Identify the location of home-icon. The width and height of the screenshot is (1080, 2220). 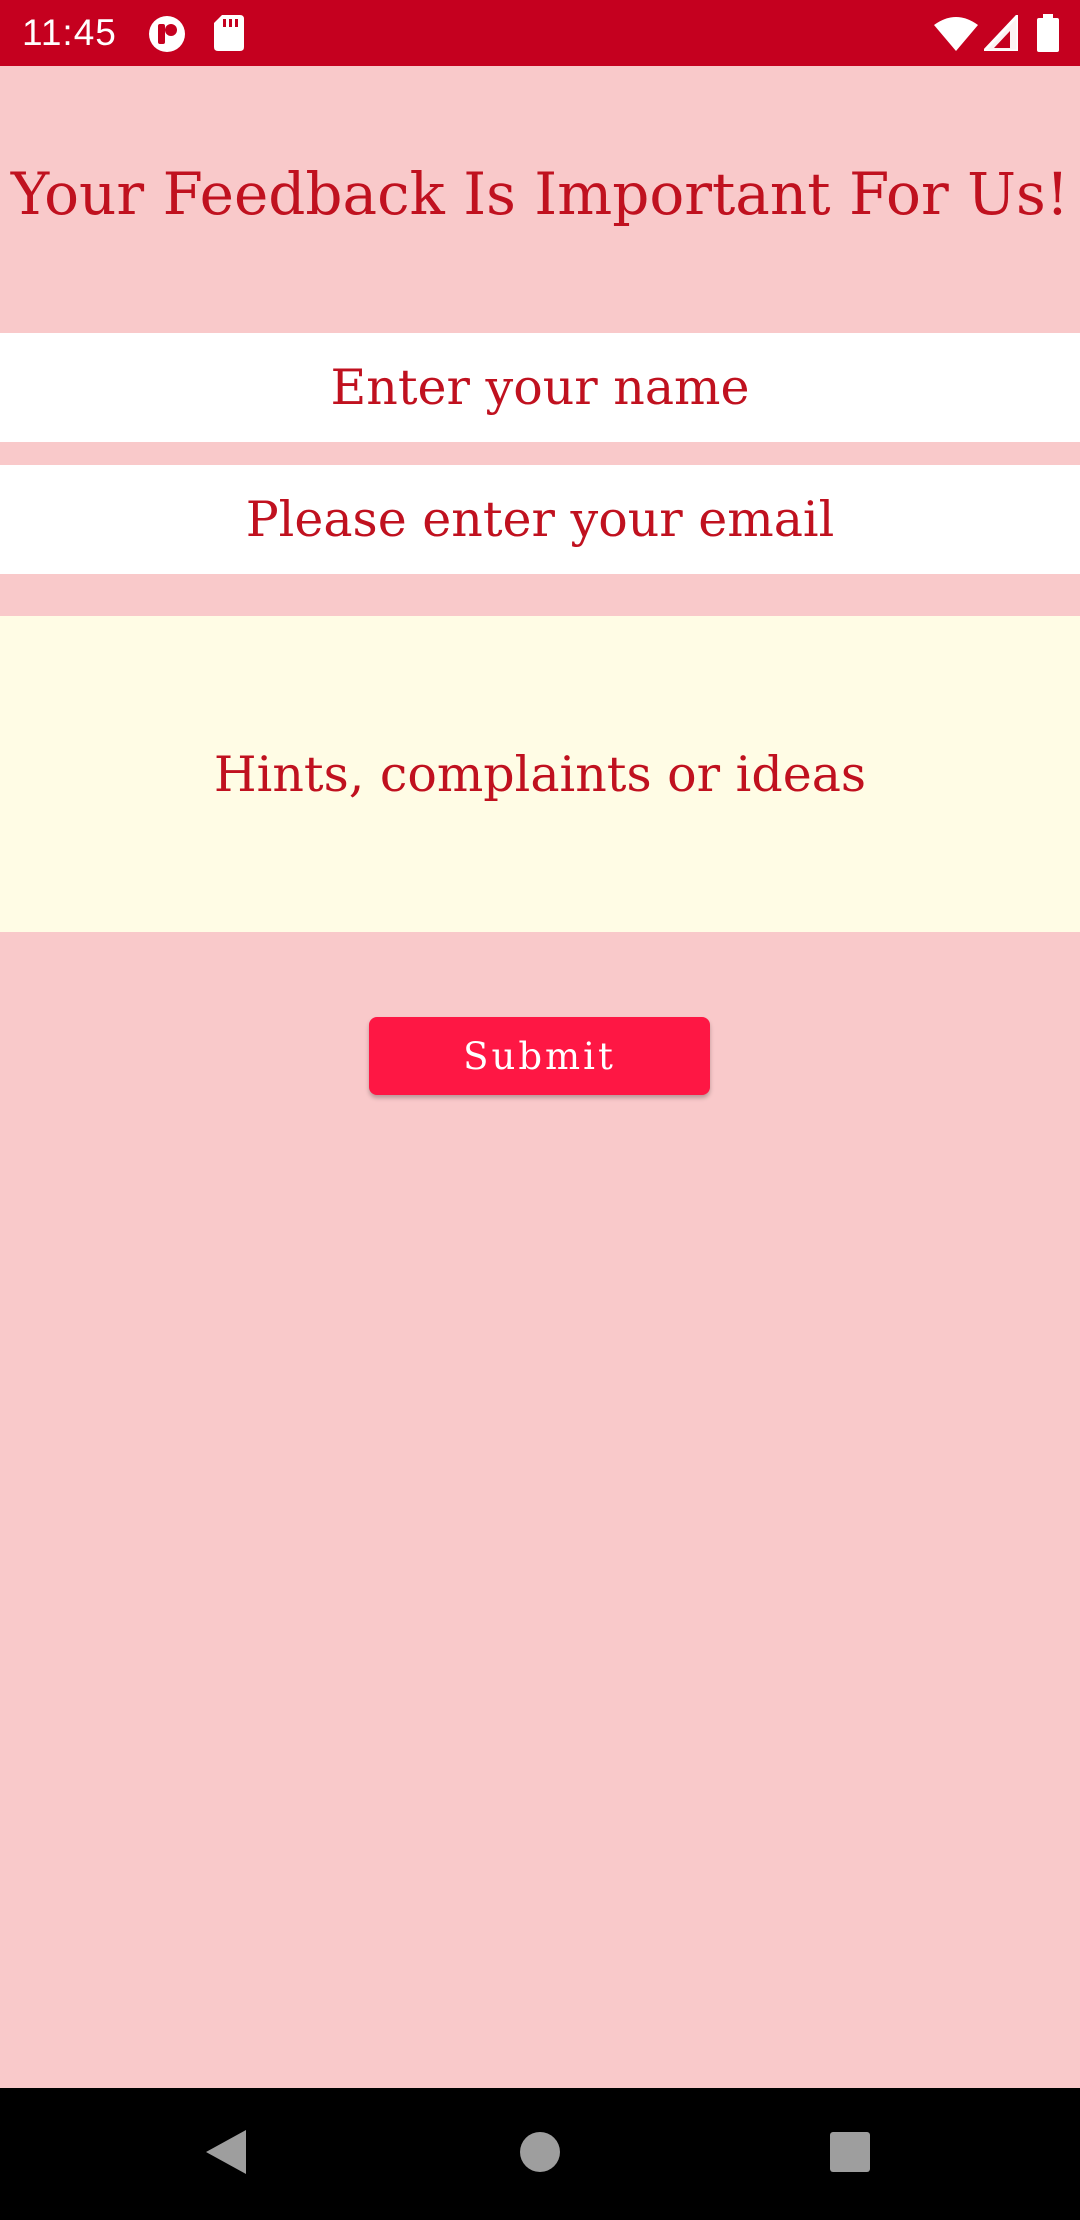
(540, 2154).